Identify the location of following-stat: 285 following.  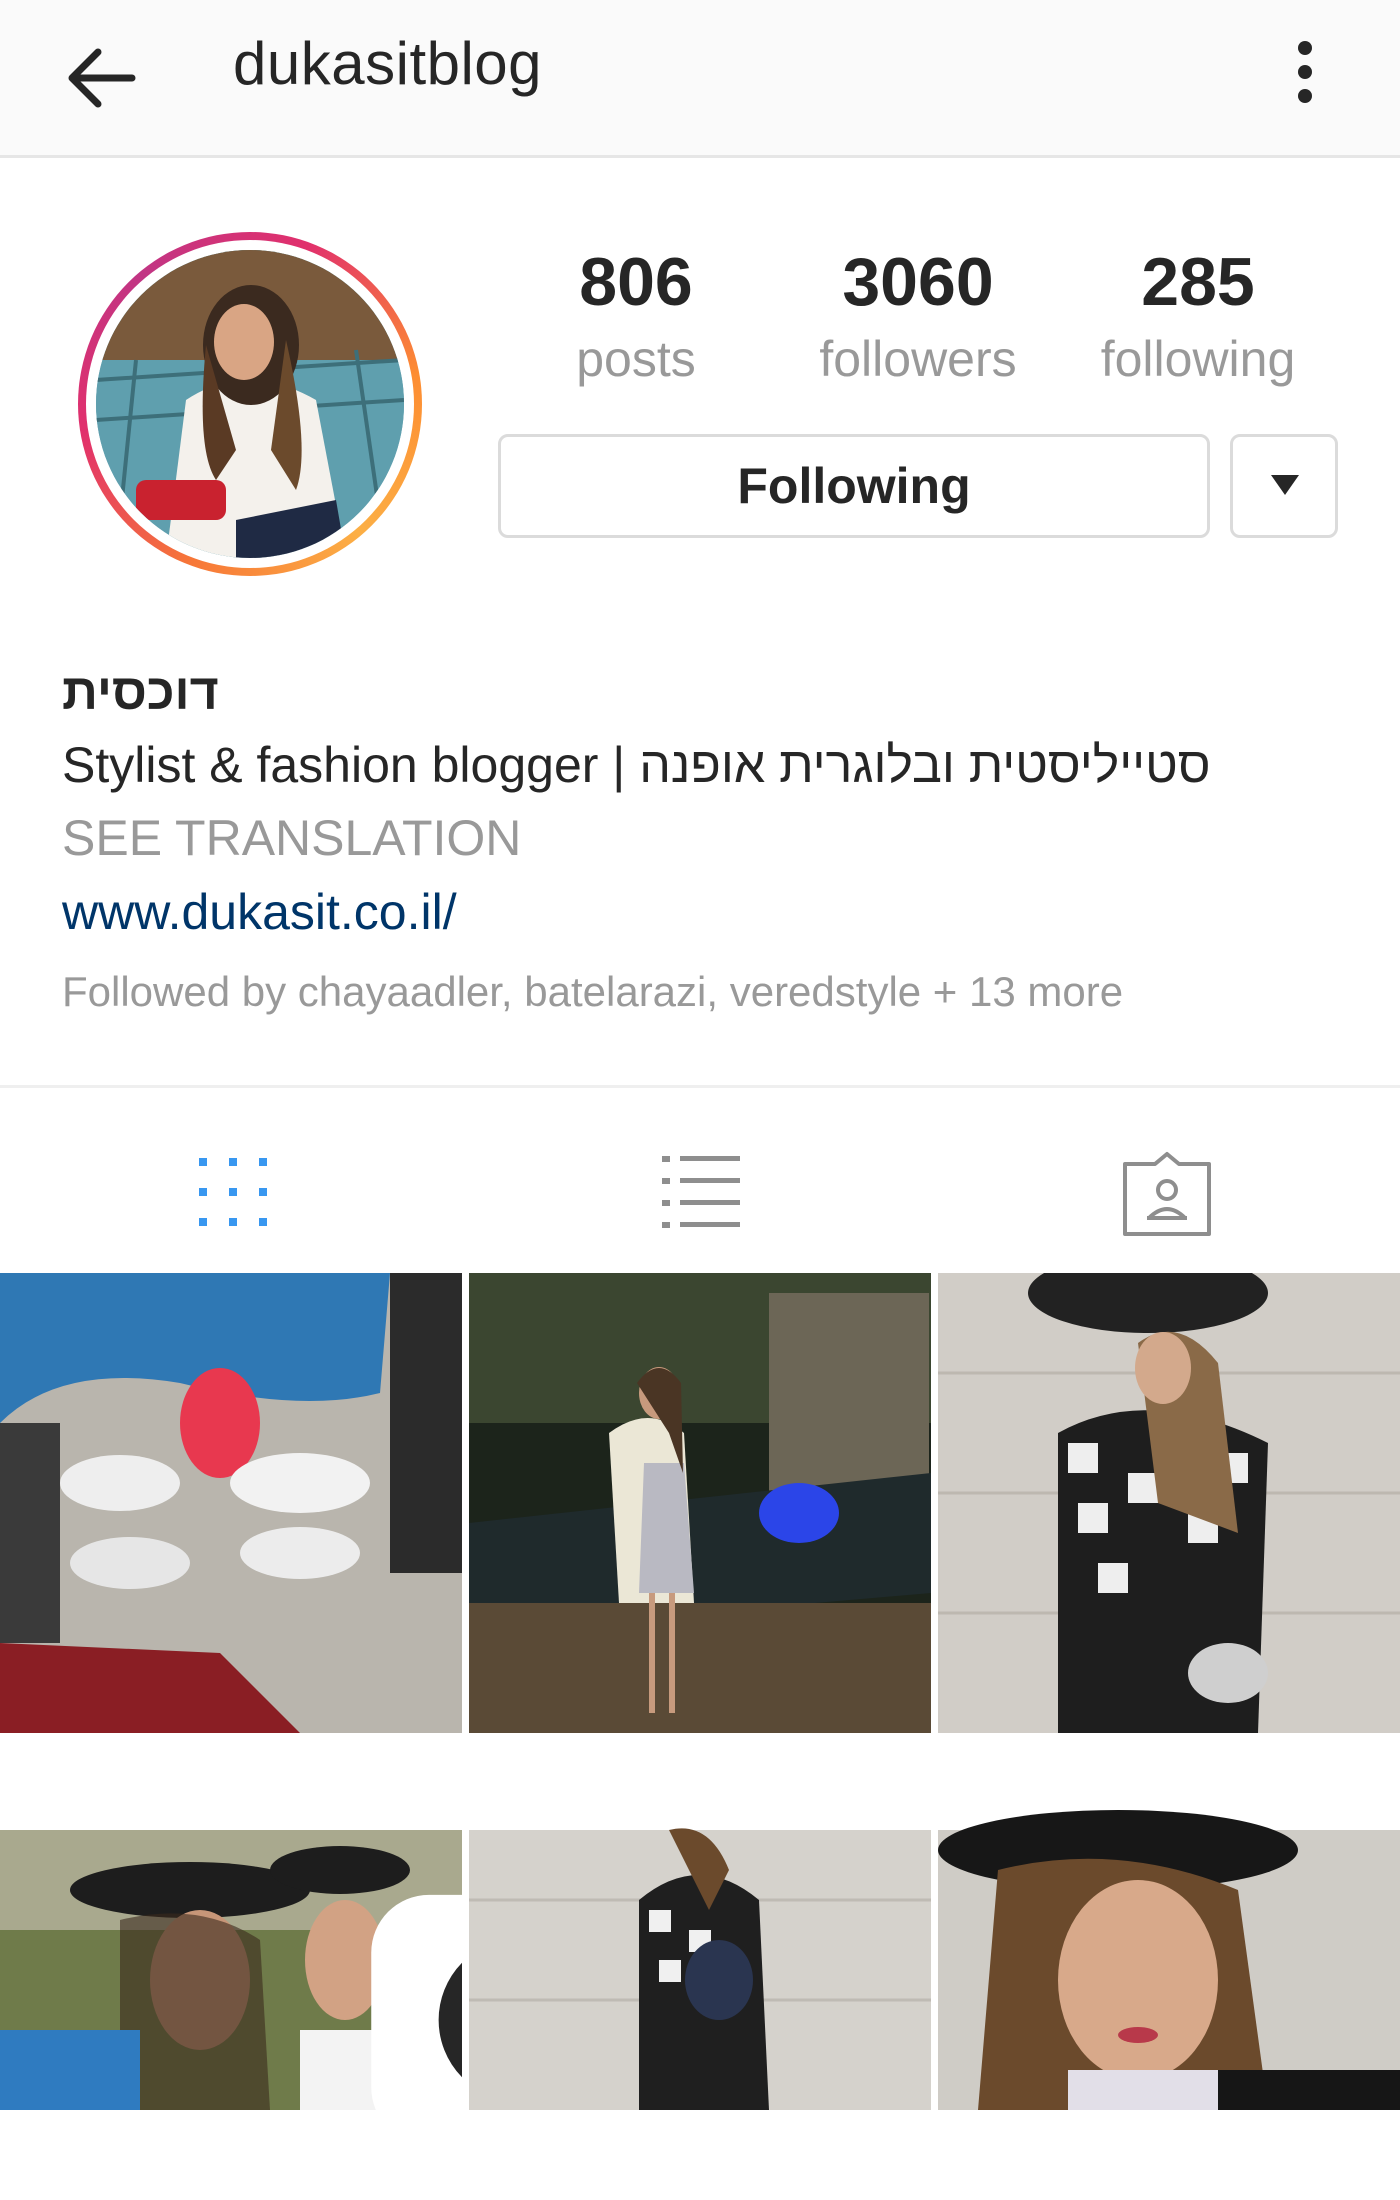
(1198, 316).